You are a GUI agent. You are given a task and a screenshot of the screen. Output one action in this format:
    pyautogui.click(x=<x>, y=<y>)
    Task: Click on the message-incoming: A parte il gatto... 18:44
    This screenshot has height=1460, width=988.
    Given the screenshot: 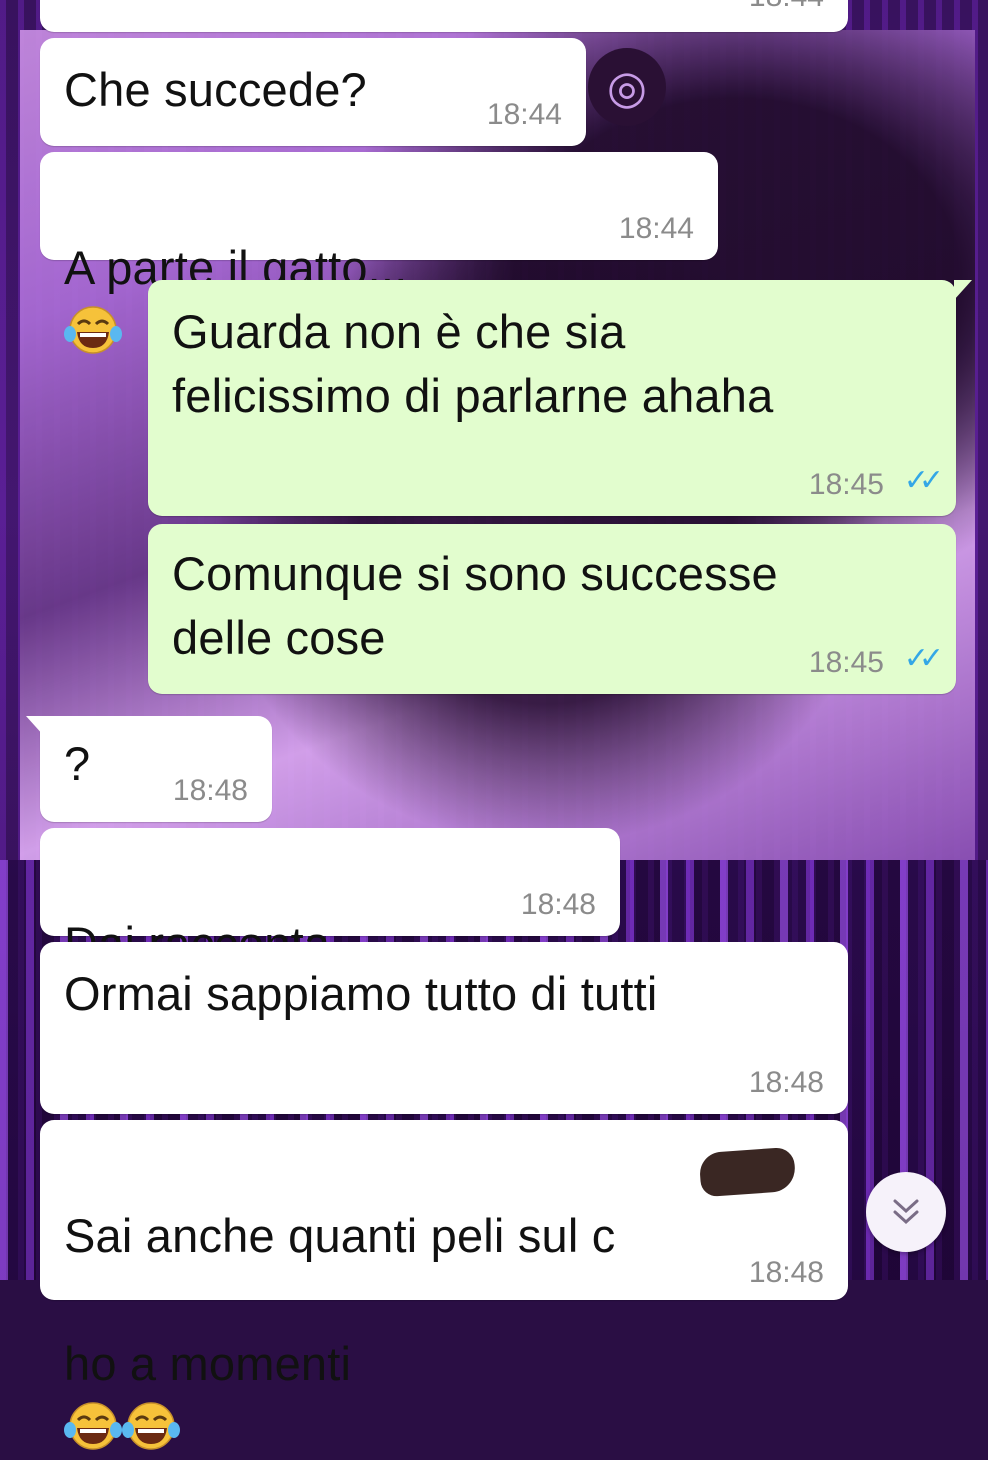 What is the action you would take?
    pyautogui.click(x=379, y=253)
    